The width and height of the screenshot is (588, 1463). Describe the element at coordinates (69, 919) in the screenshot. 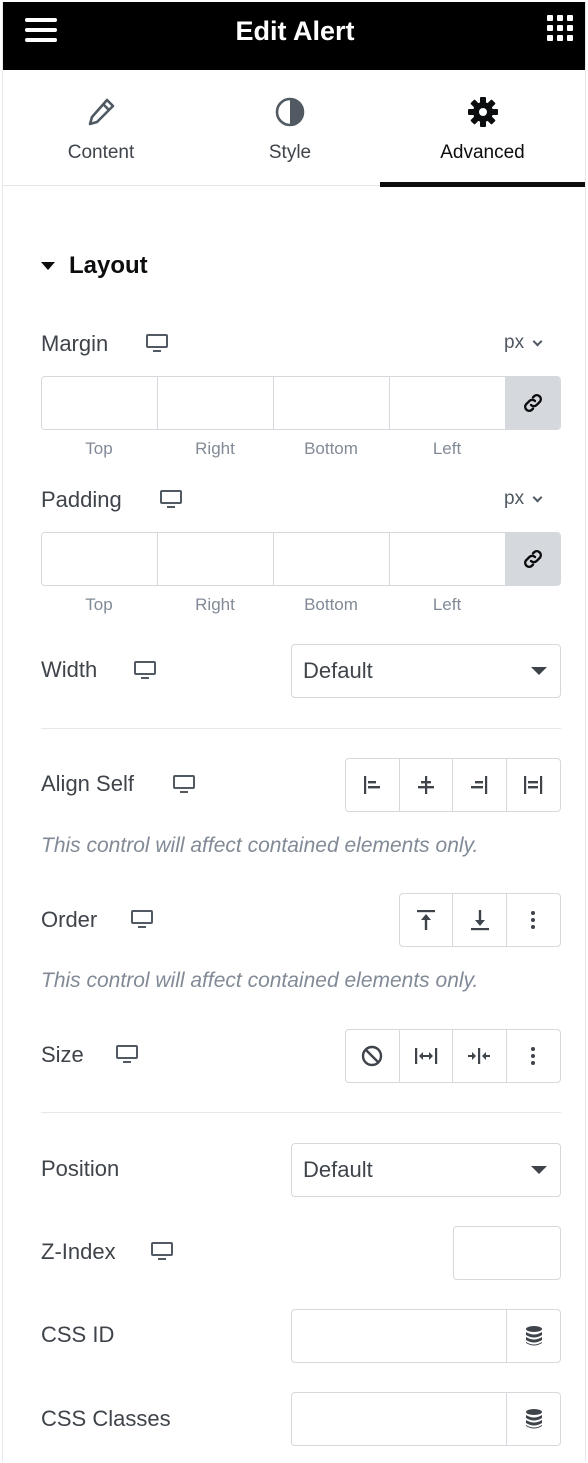

I see `order-label: Order` at that location.